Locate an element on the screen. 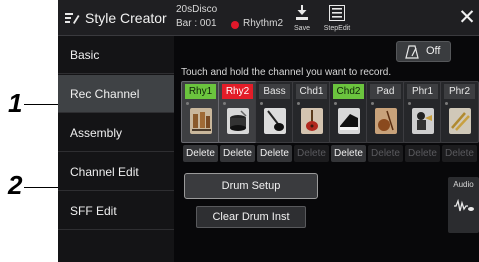 The image size is (479, 262). close-icon: ✕ is located at coordinates (467, 17).